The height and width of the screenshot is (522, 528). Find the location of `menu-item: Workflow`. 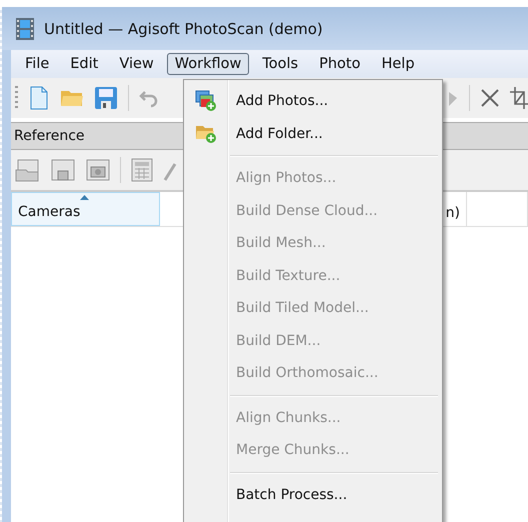

menu-item: Workflow is located at coordinates (208, 64).